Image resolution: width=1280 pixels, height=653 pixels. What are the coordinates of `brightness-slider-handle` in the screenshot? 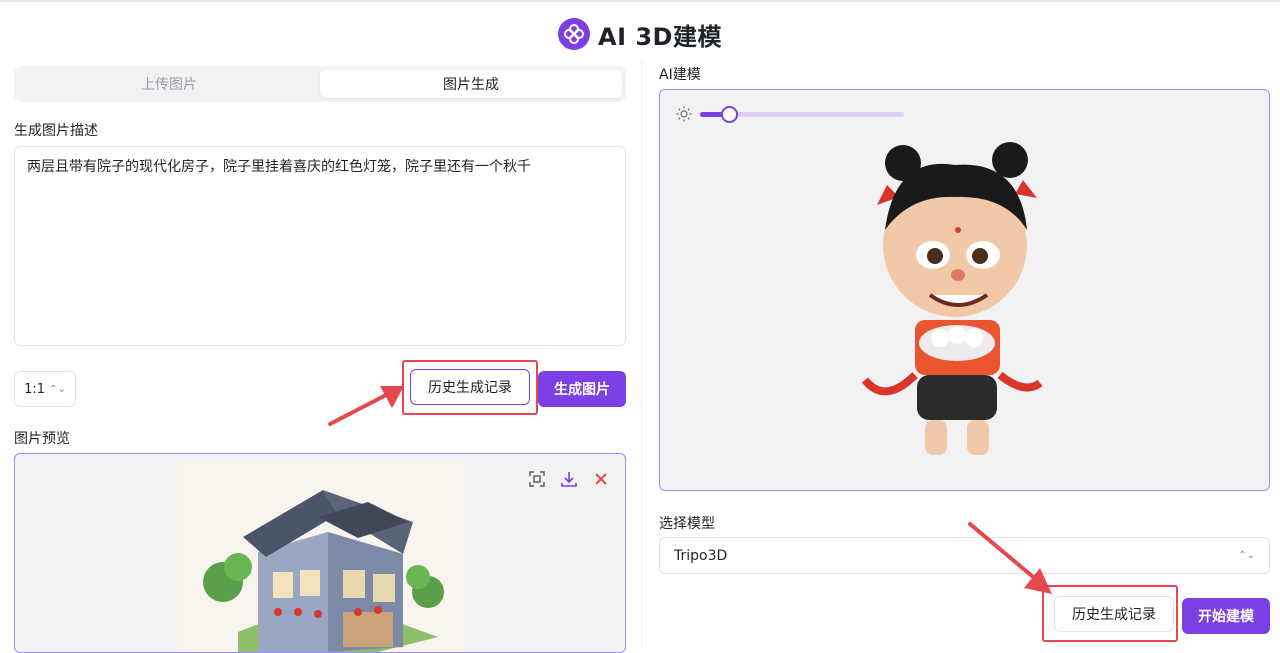 It's located at (729, 114).